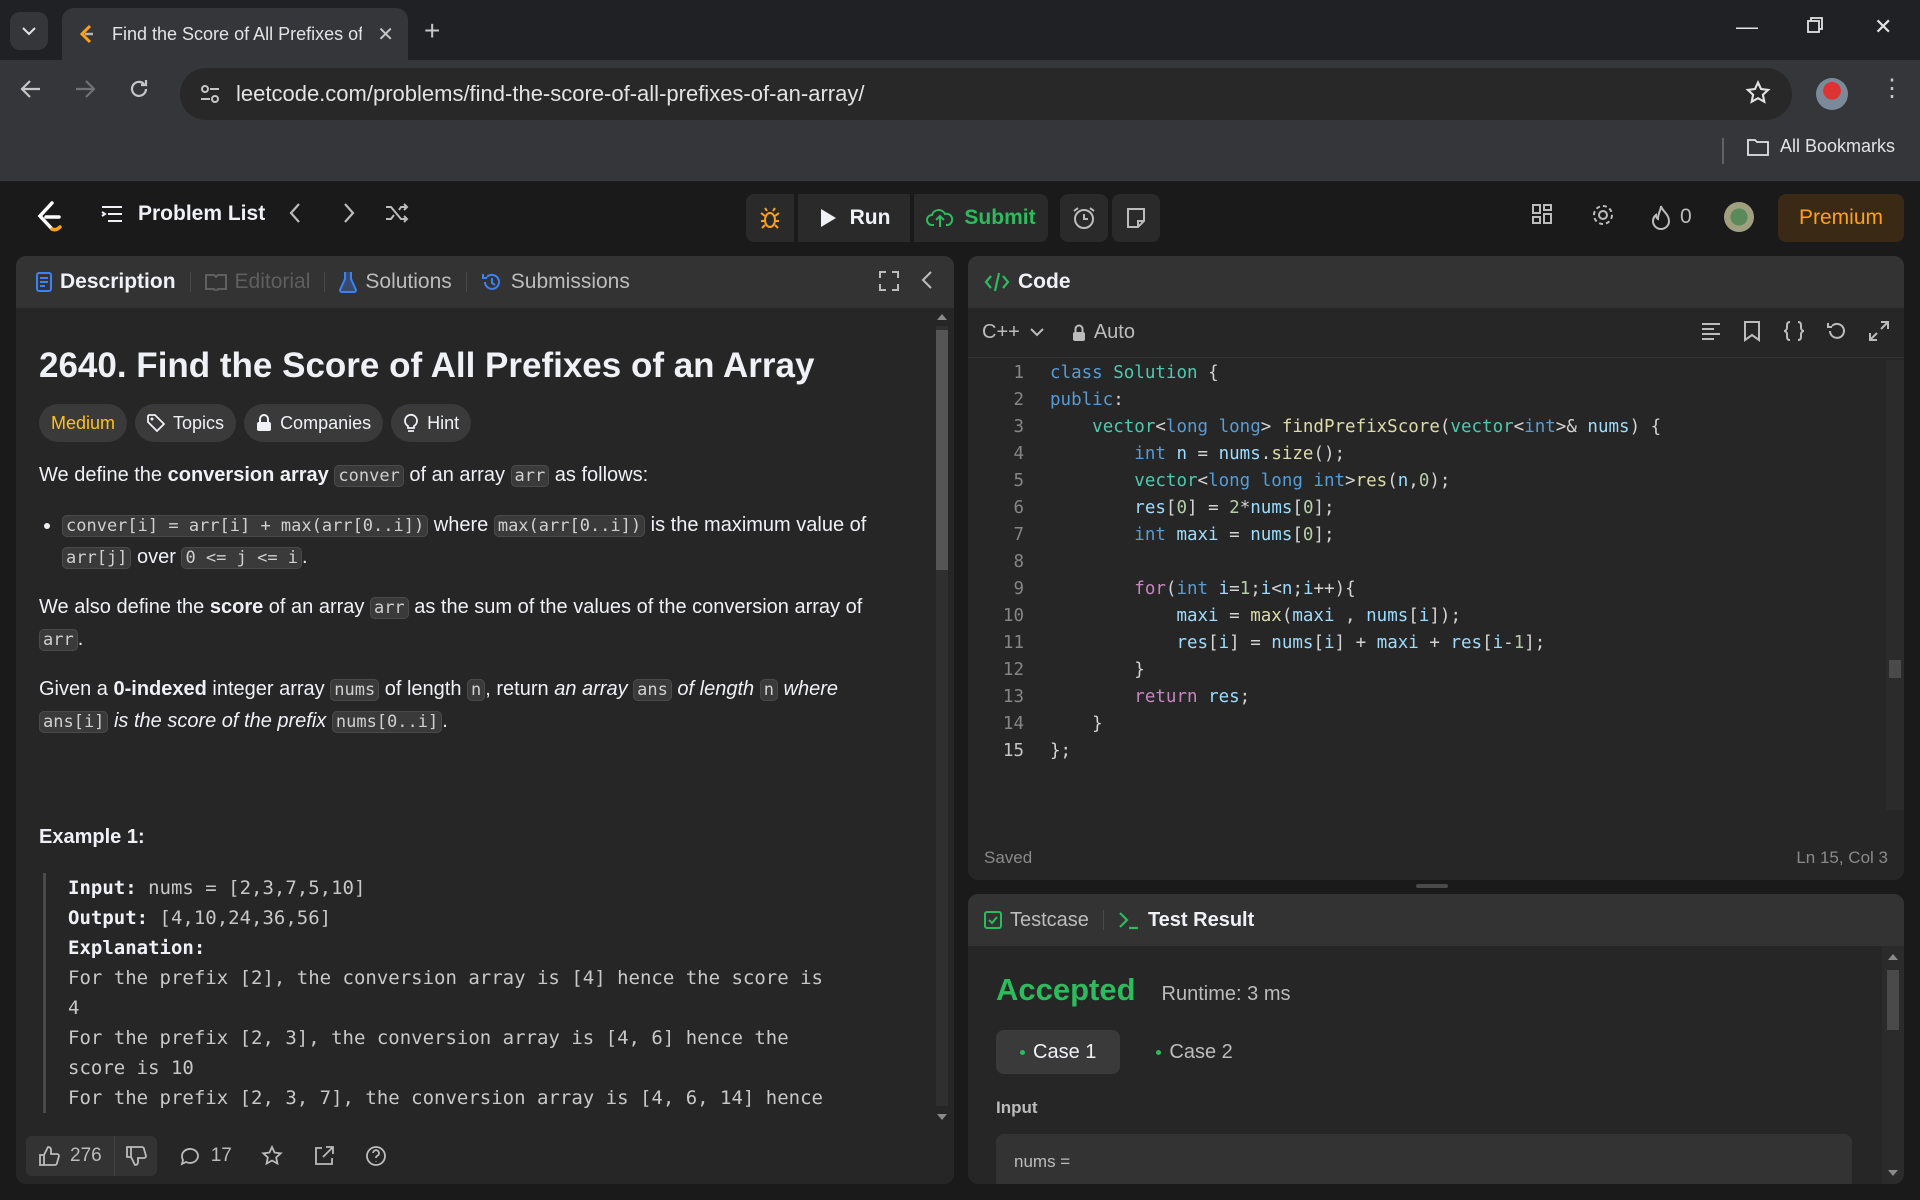 Image resolution: width=1920 pixels, height=1200 pixels. What do you see at coordinates (942, 718) in the screenshot?
I see `description-scrollbar` at bounding box center [942, 718].